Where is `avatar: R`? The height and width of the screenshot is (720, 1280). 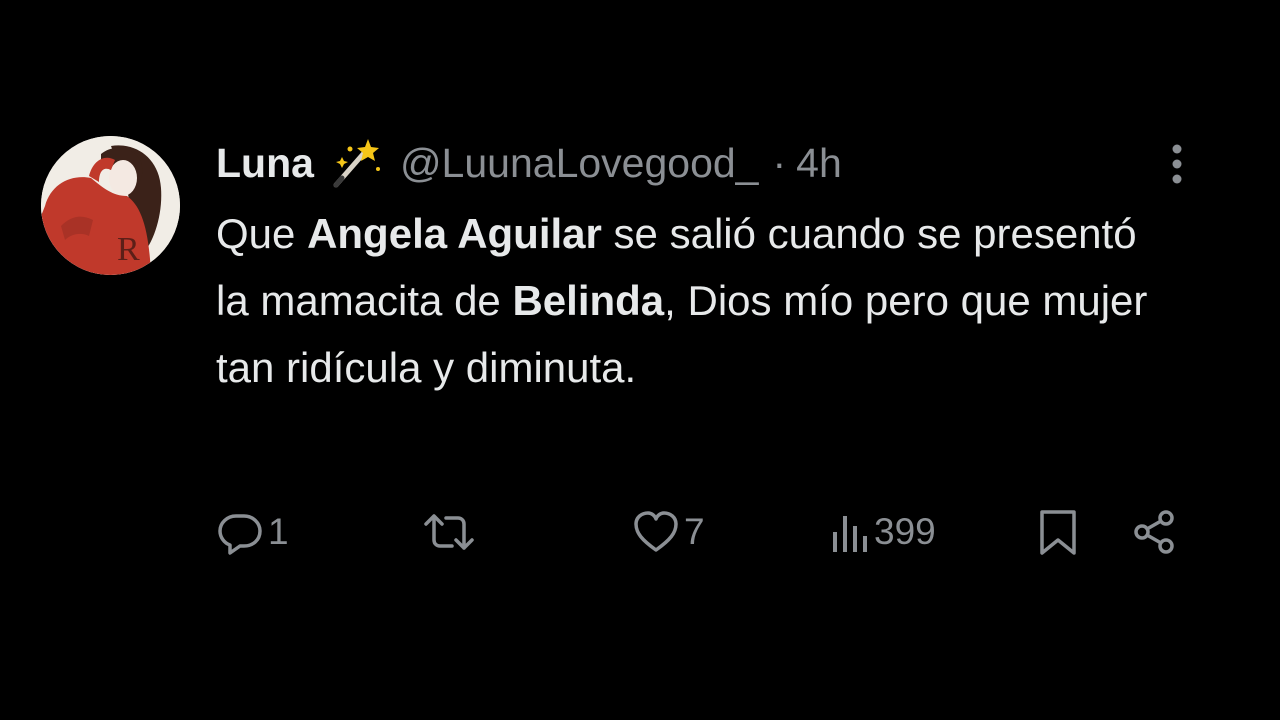
avatar: R is located at coordinates (110, 205).